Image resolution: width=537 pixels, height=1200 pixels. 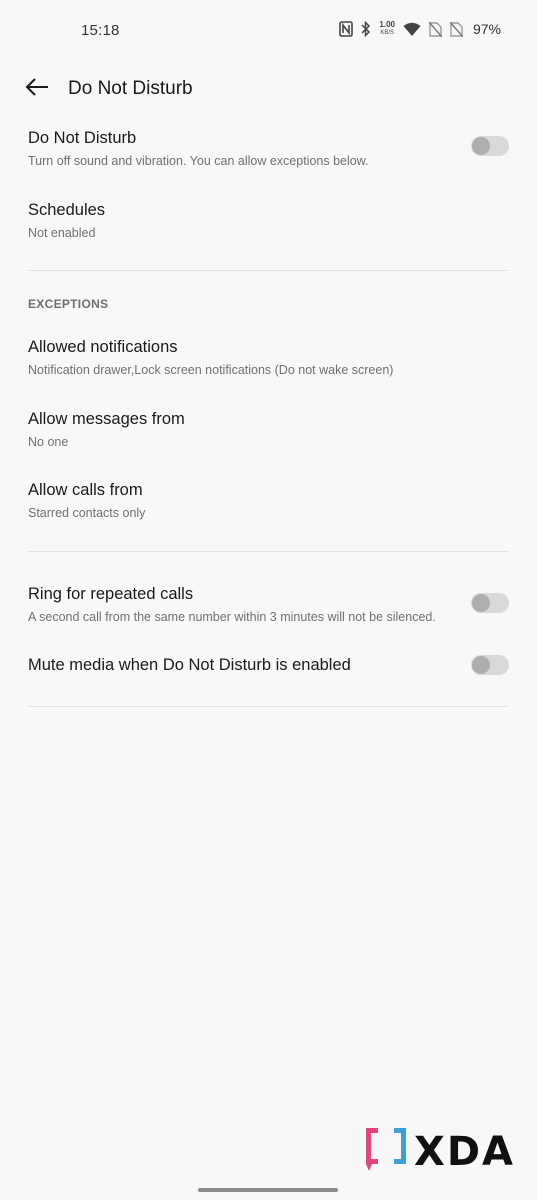 What do you see at coordinates (346, 29) in the screenshot?
I see `nfc-icon` at bounding box center [346, 29].